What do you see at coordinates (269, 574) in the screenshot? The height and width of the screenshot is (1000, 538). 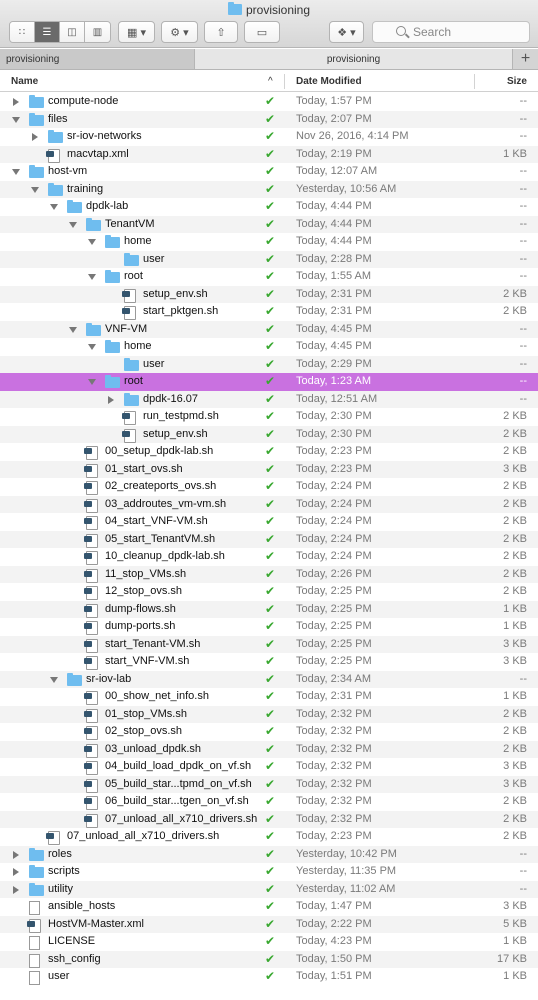 I see `file-row: 11_stop_VMs.sh ✔ Today, 2:26 PM 2 KB` at bounding box center [269, 574].